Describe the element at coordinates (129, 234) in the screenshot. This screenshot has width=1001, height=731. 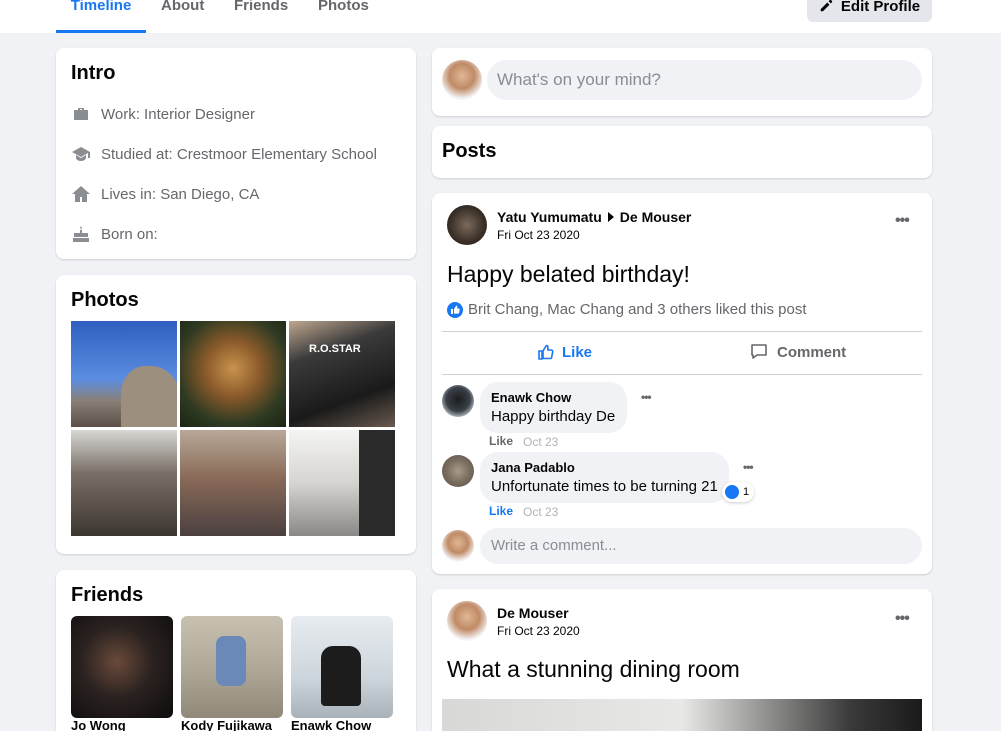
I see `intro-born-text: Born on:` at that location.